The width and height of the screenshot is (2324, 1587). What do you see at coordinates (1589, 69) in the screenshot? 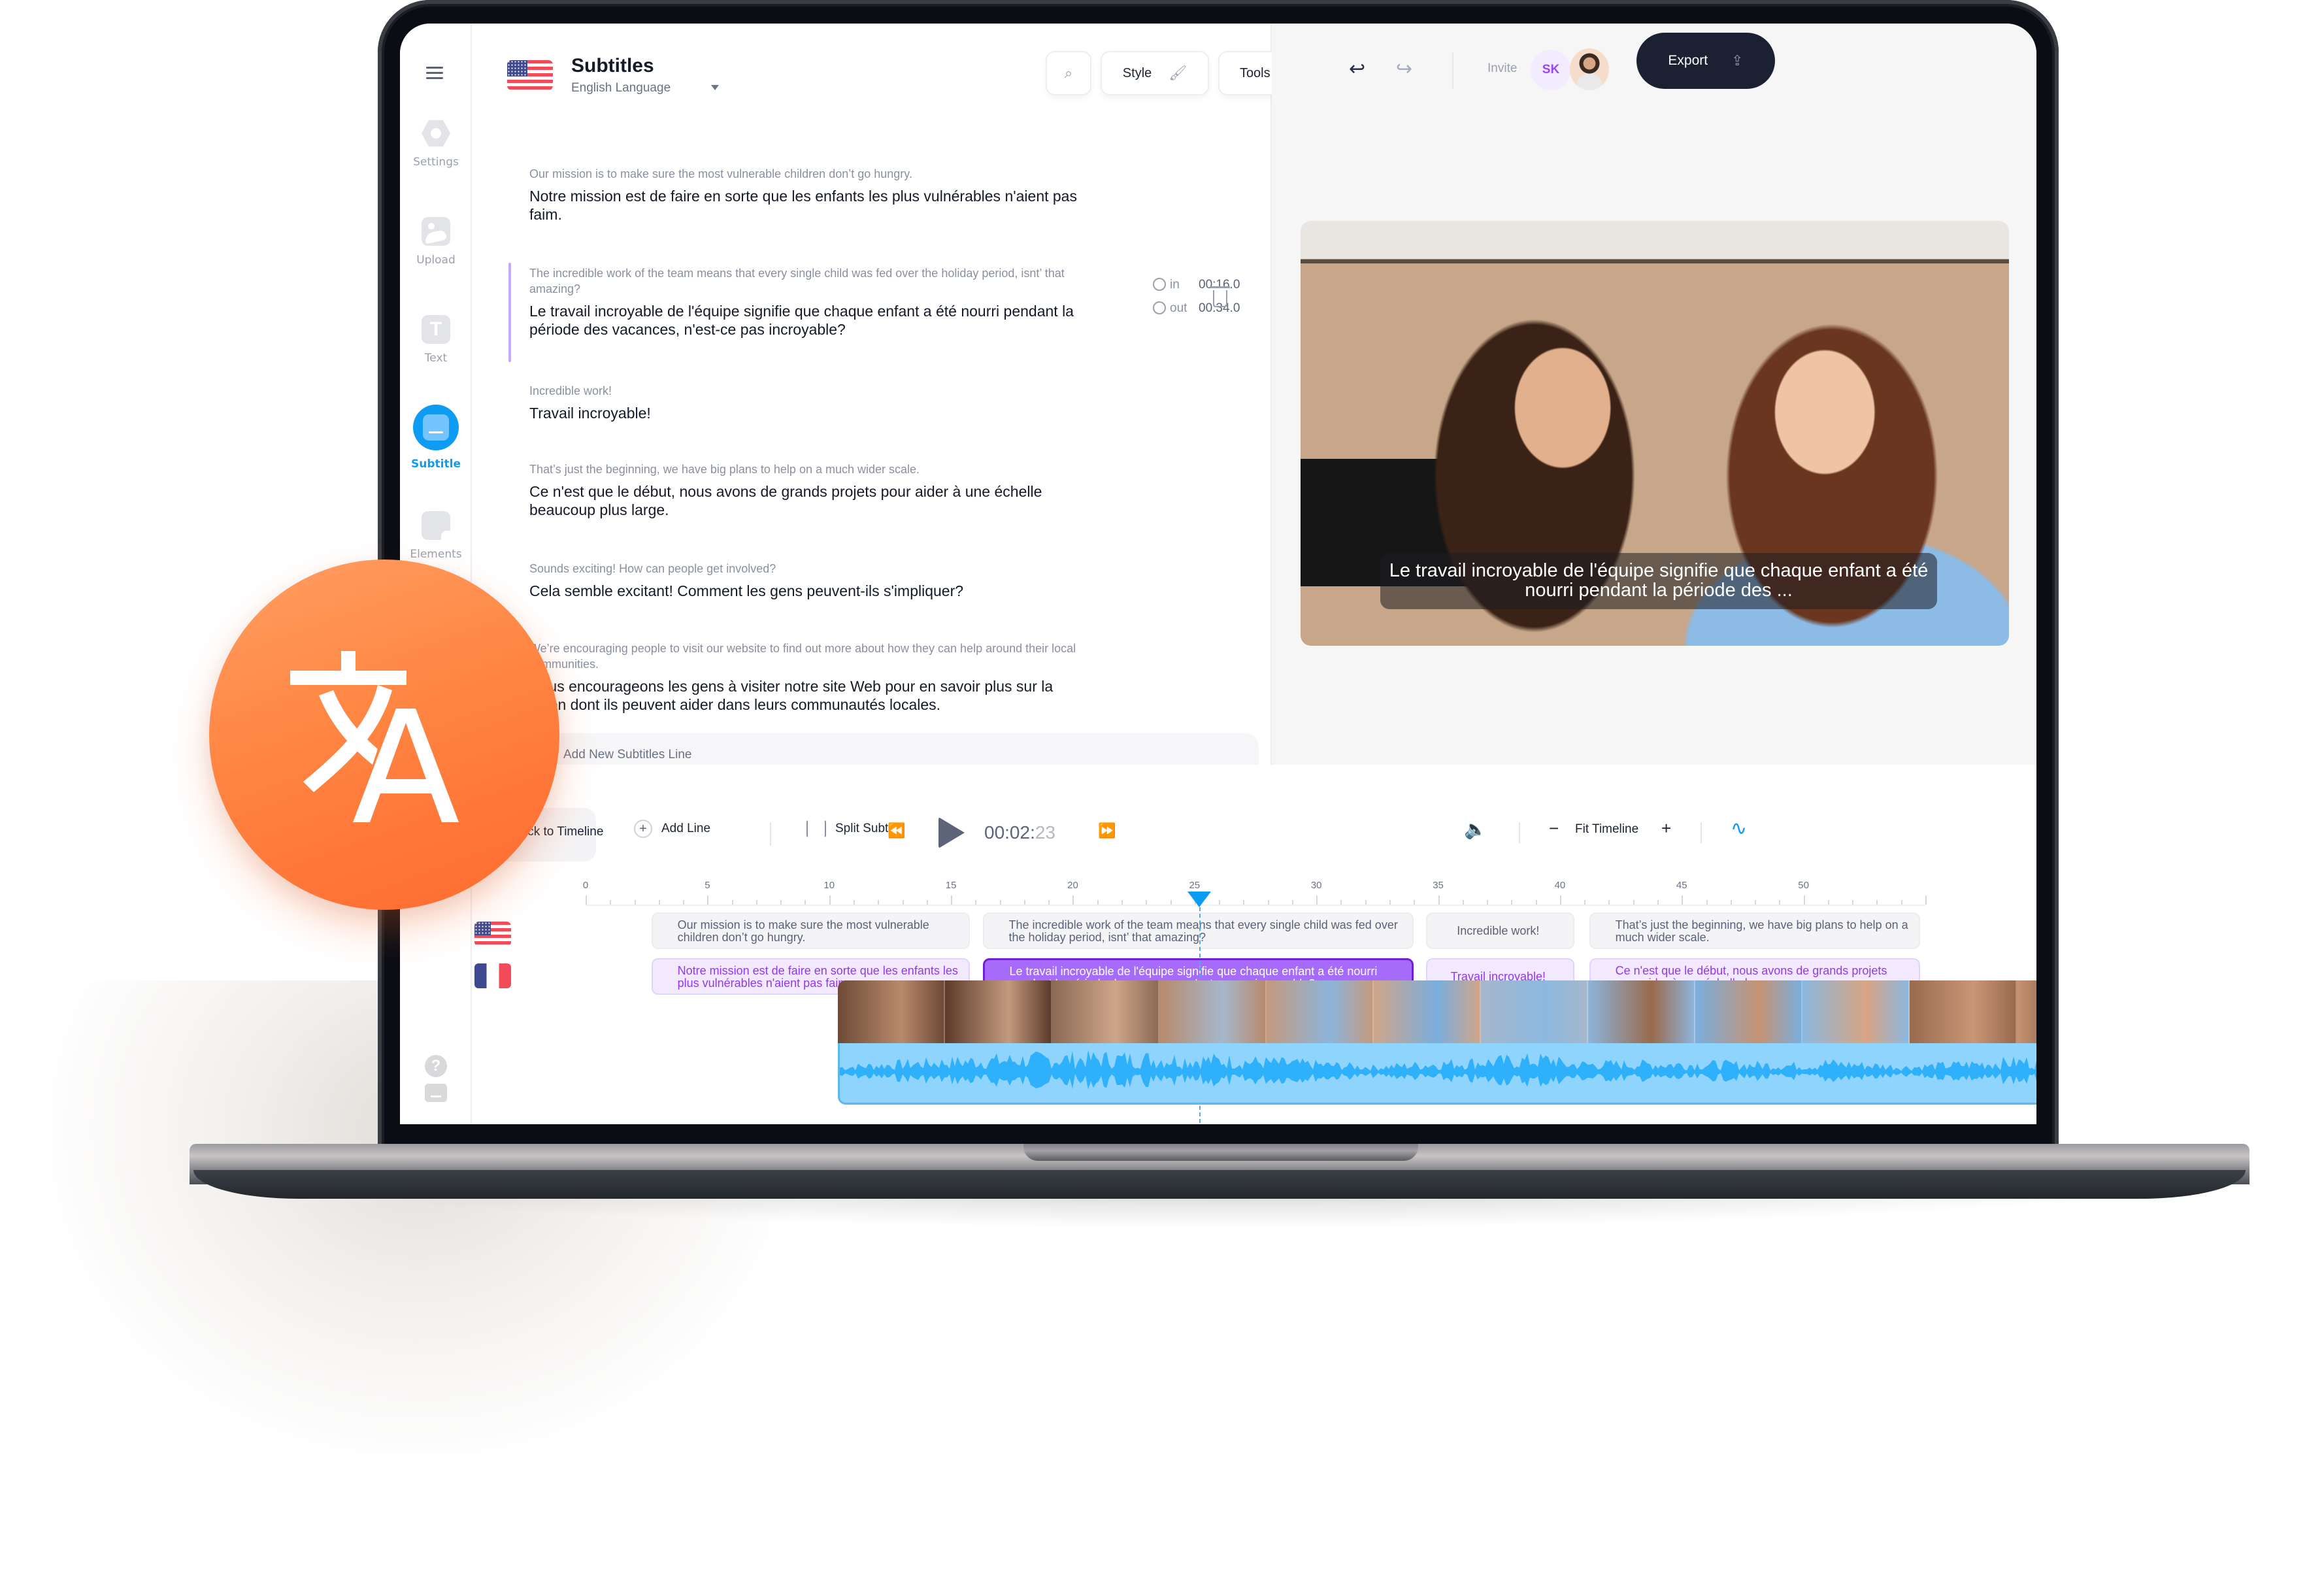
I see `avatar-photo` at bounding box center [1589, 69].